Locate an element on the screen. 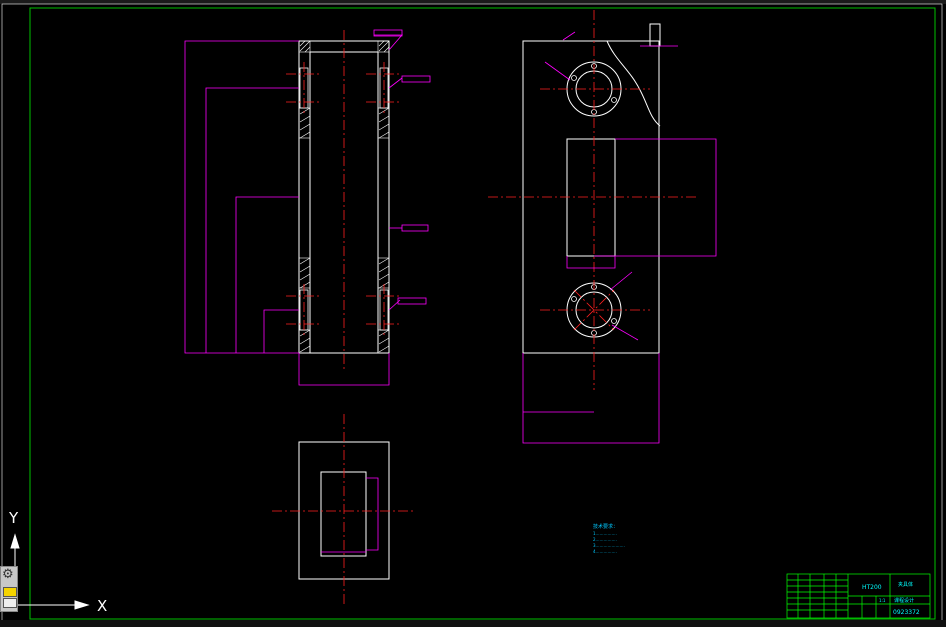 This screenshot has width=946, height=627. titleblock-drawing-no: 0923372 is located at coordinates (906, 612).